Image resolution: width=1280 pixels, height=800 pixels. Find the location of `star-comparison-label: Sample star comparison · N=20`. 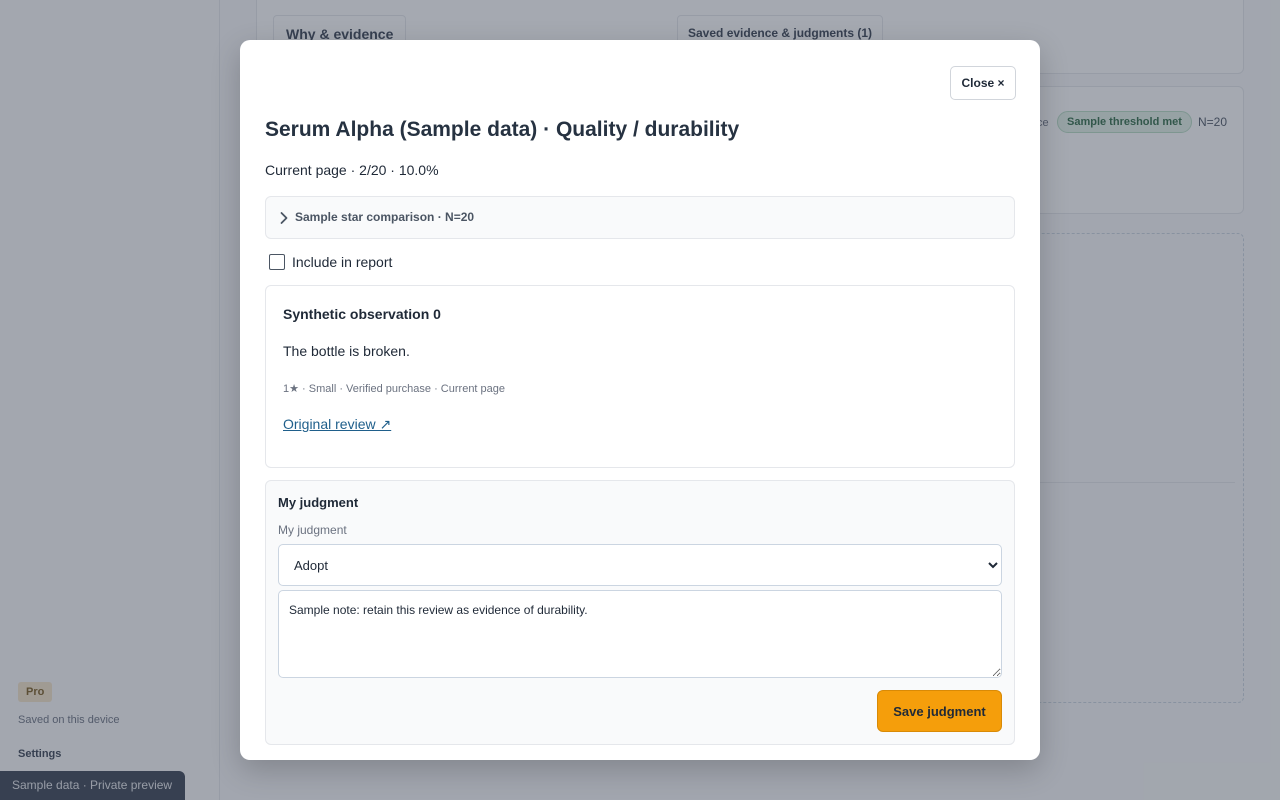

star-comparison-label: Sample star comparison · N=20 is located at coordinates (385, 217).